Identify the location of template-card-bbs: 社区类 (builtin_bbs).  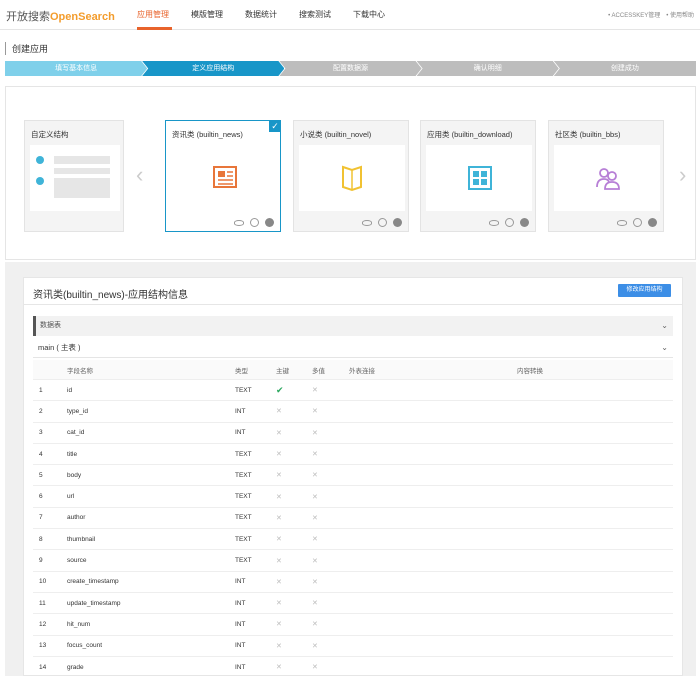
(606, 176).